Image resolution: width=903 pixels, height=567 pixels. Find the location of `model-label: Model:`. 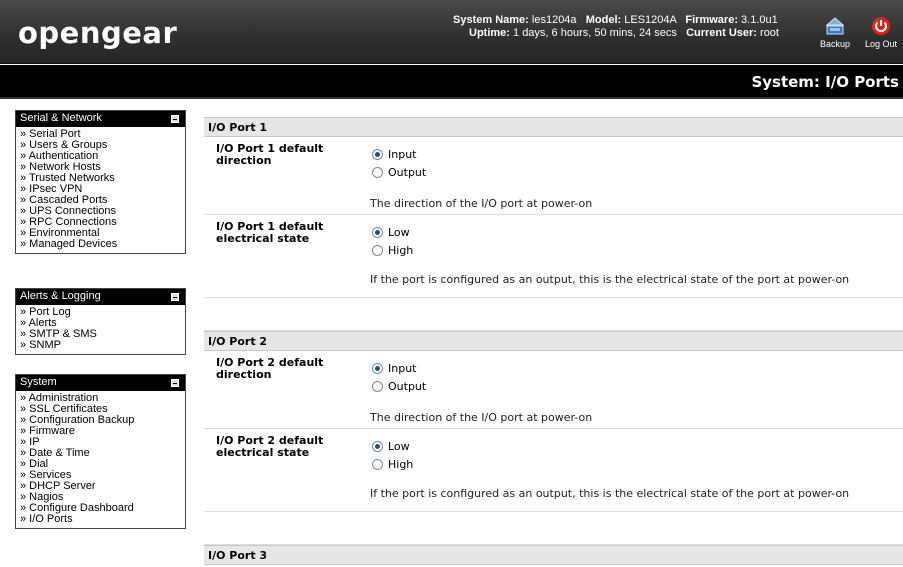

model-label: Model: is located at coordinates (603, 20).